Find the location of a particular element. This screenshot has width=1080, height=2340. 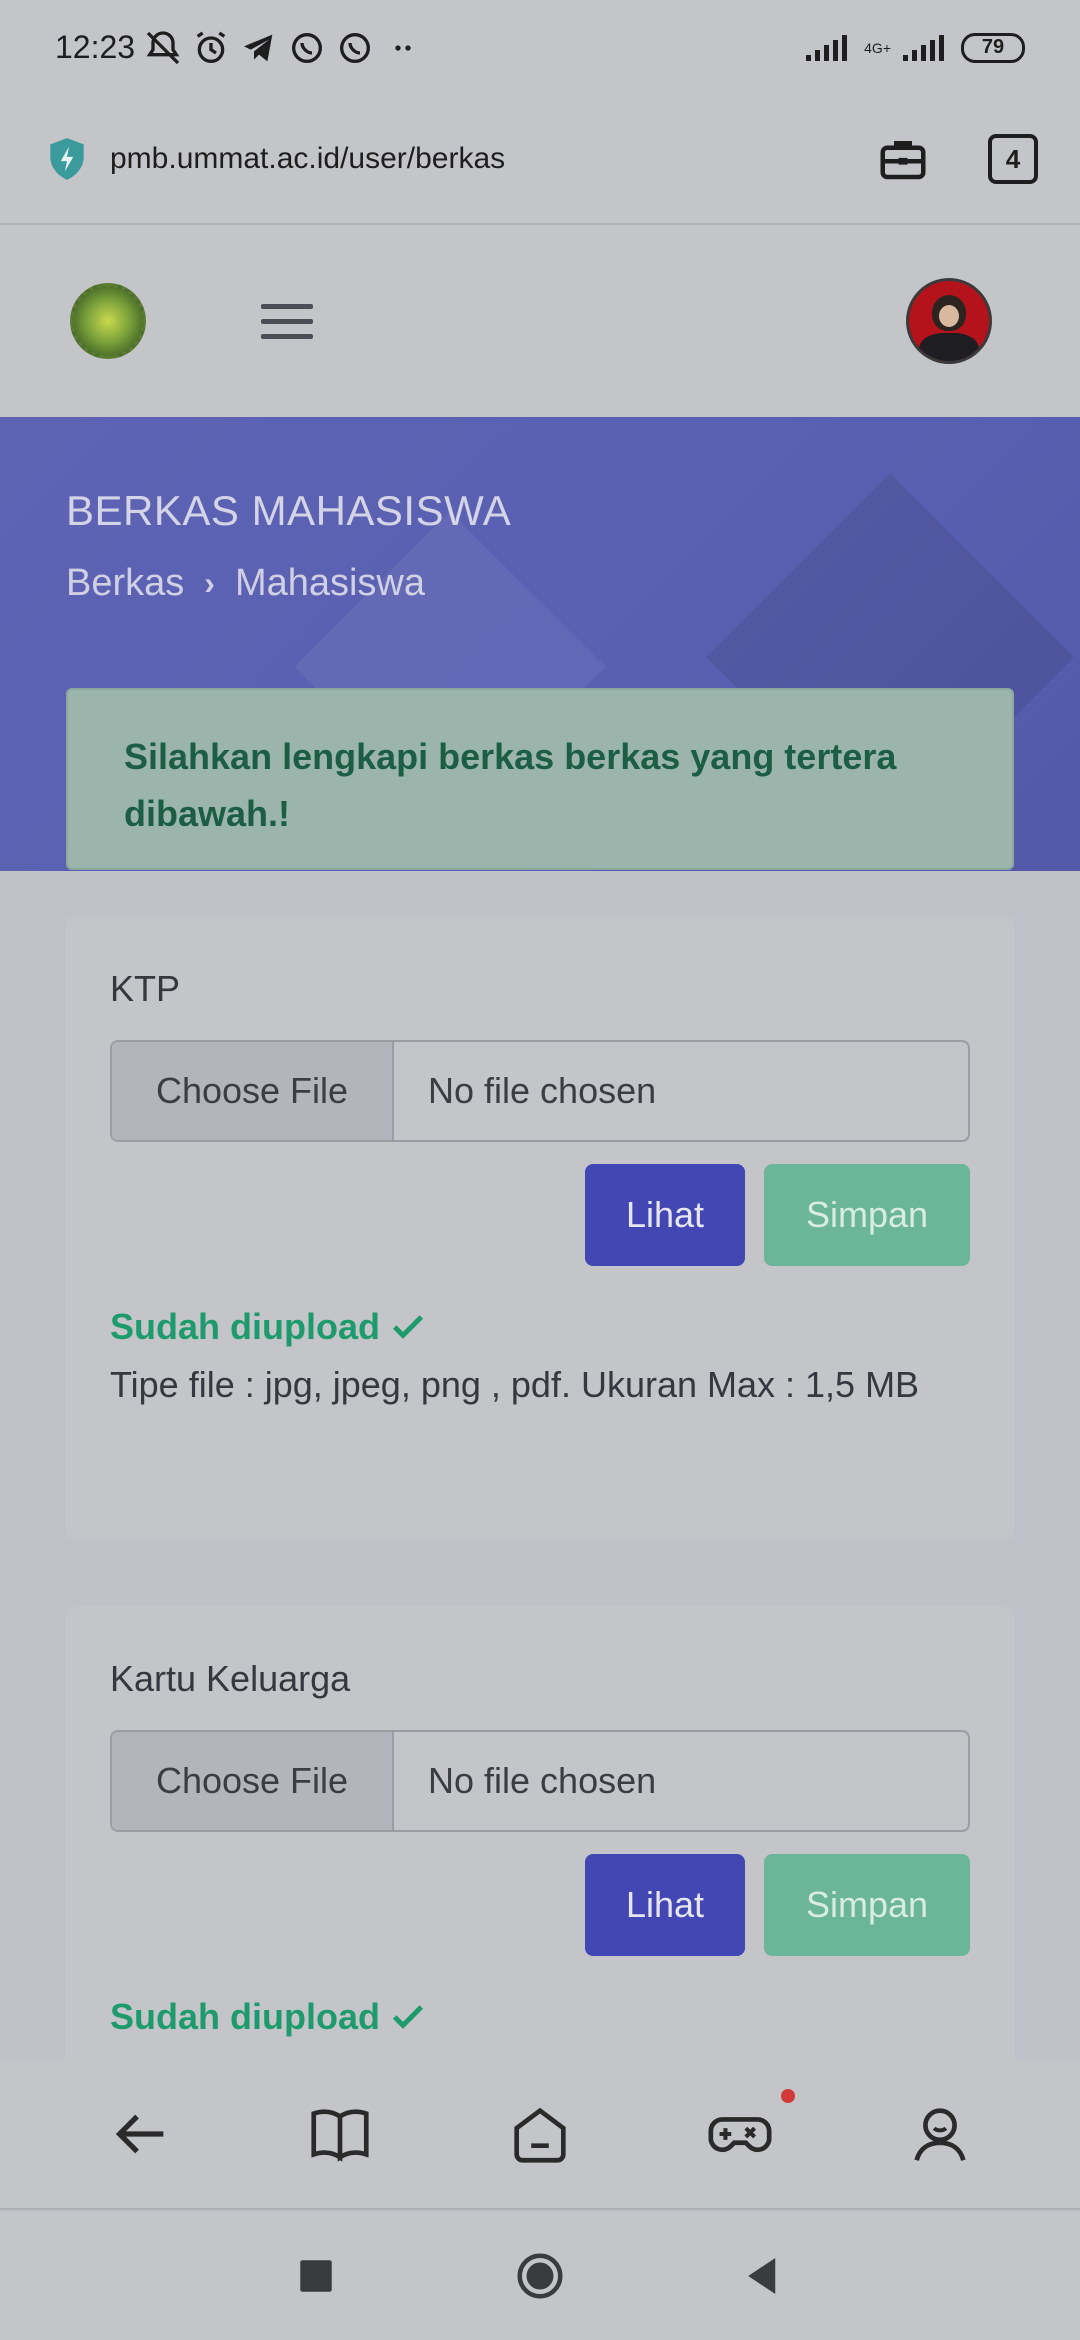

site-header is located at coordinates (540, 321).